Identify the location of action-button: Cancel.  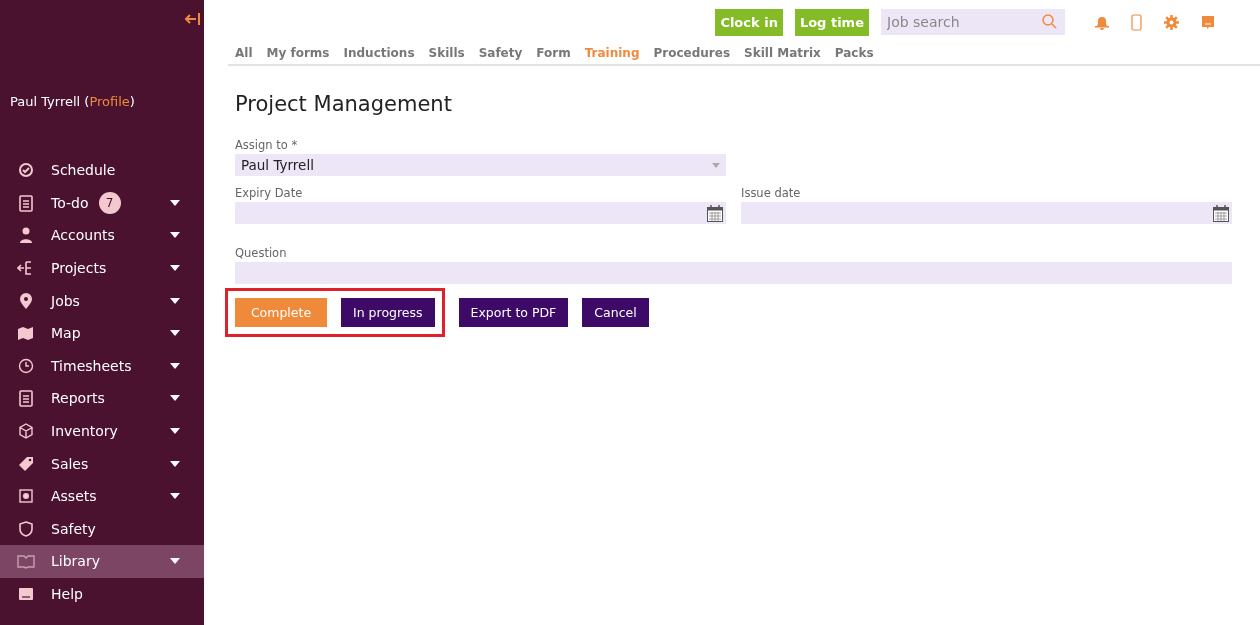
(615, 312).